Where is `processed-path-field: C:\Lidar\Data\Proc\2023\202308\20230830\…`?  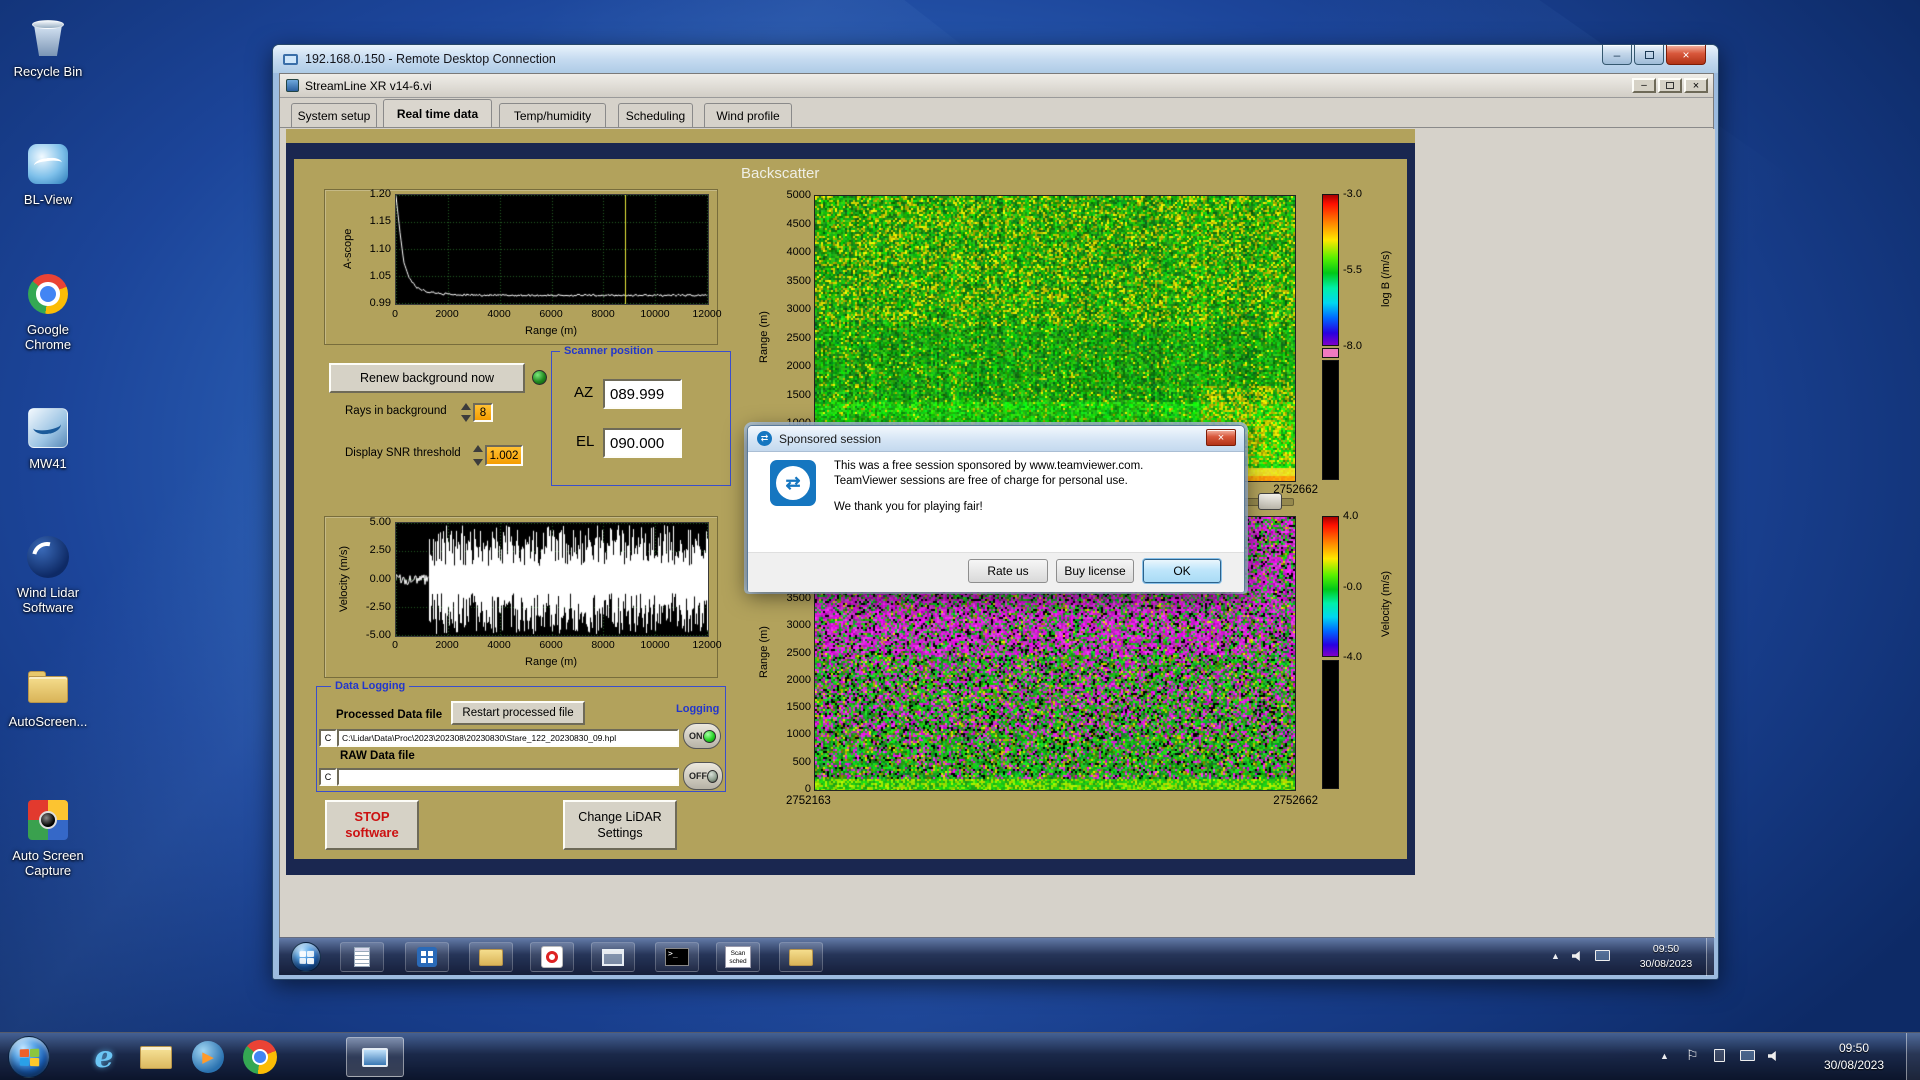 processed-path-field: C:\Lidar\Data\Proc\2023\202308\20230830\… is located at coordinates (508, 738).